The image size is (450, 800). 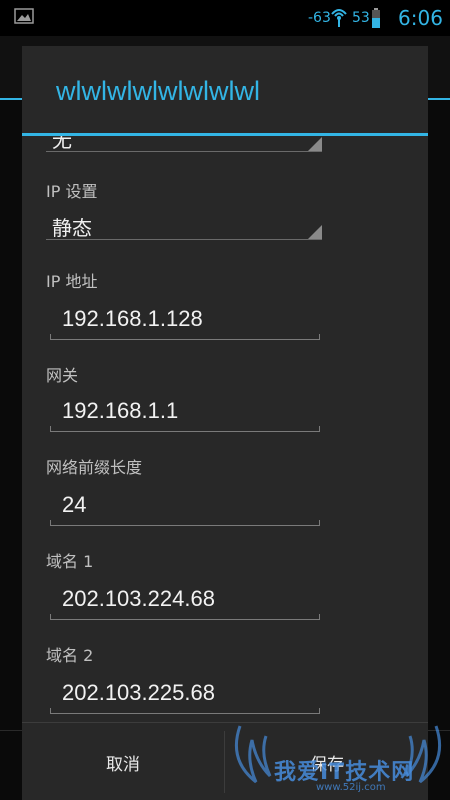 What do you see at coordinates (138, 598) in the screenshot?
I see `dns1-value: 202.103.224.68` at bounding box center [138, 598].